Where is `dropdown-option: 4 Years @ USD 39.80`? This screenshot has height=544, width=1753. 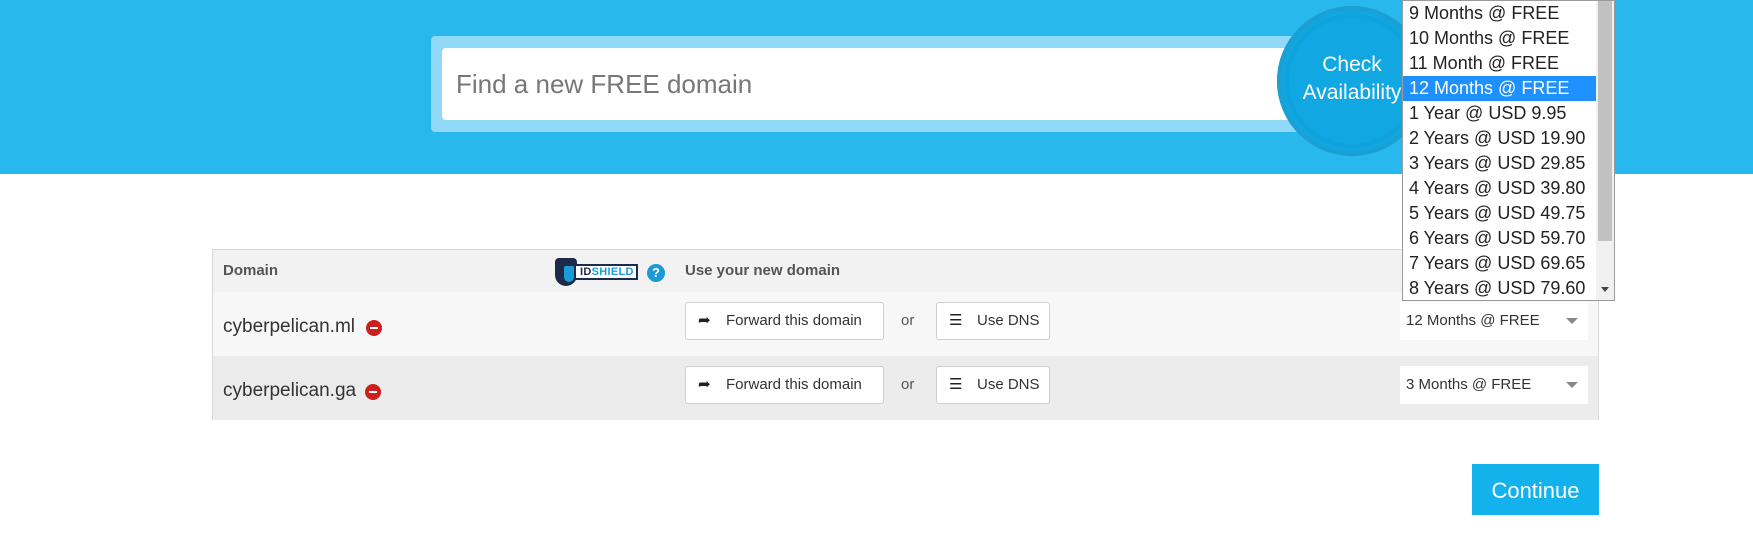
dropdown-option: 4 Years @ USD 39.80 is located at coordinates (1499, 188).